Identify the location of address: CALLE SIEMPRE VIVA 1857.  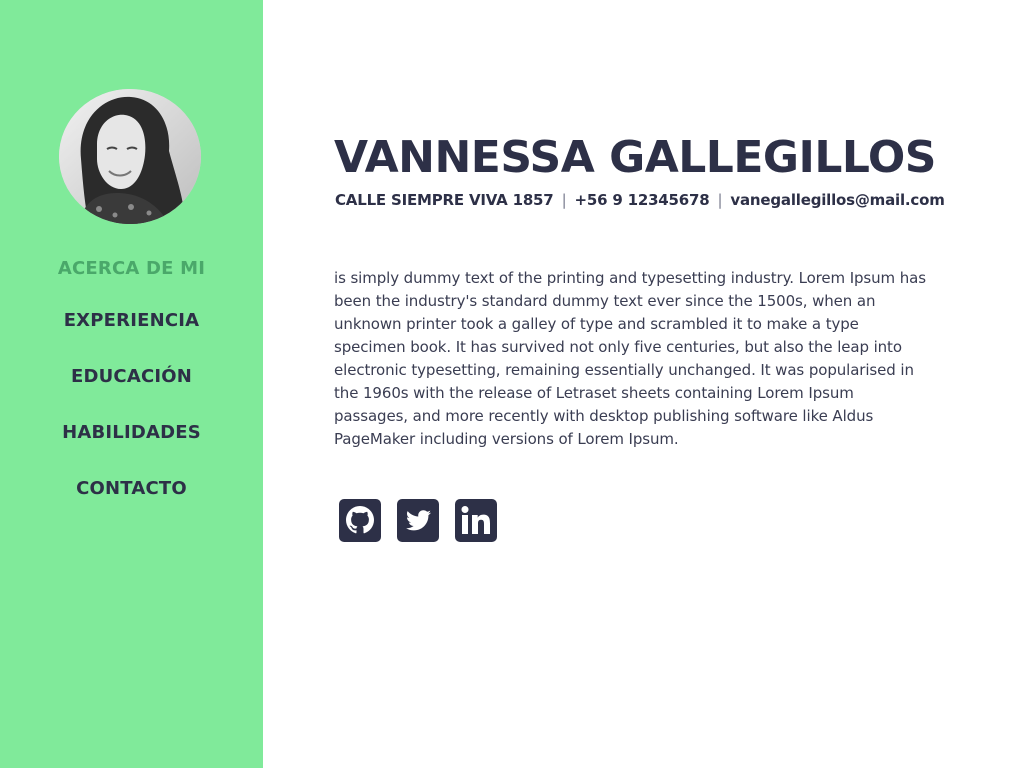
(444, 200).